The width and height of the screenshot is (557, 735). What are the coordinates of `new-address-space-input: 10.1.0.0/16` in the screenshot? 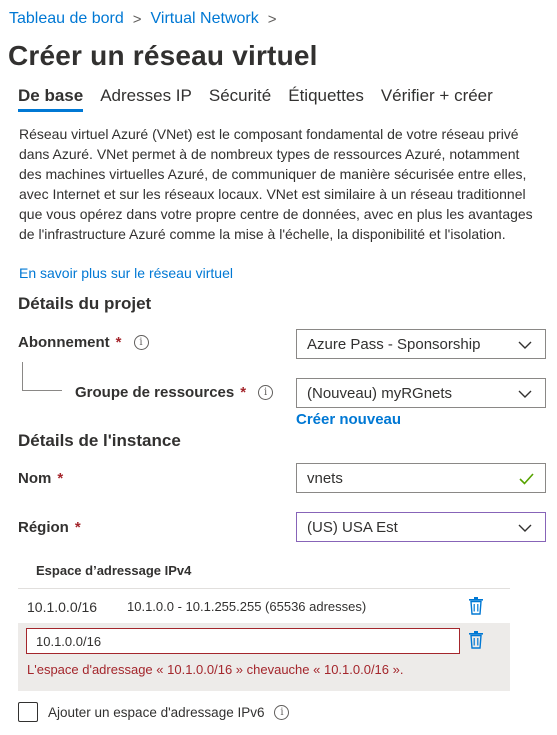 It's located at (243, 641).